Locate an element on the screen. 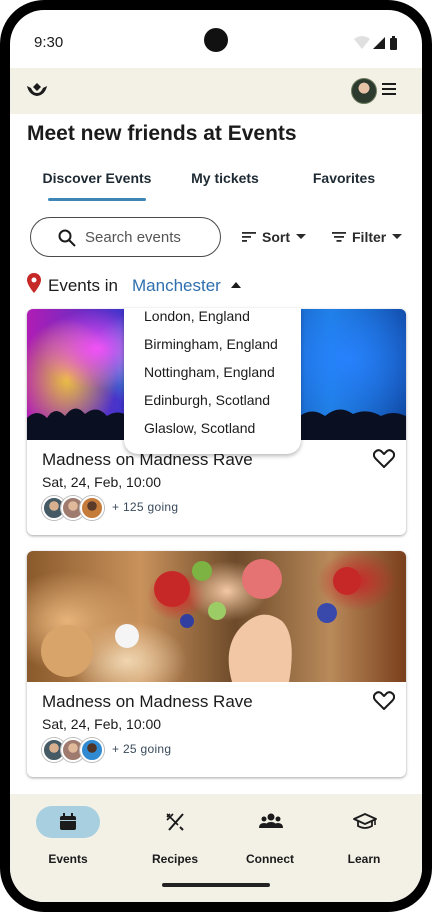 This screenshot has width=432, height=912. tab-my-tickets: My tickets is located at coordinates (225, 178).